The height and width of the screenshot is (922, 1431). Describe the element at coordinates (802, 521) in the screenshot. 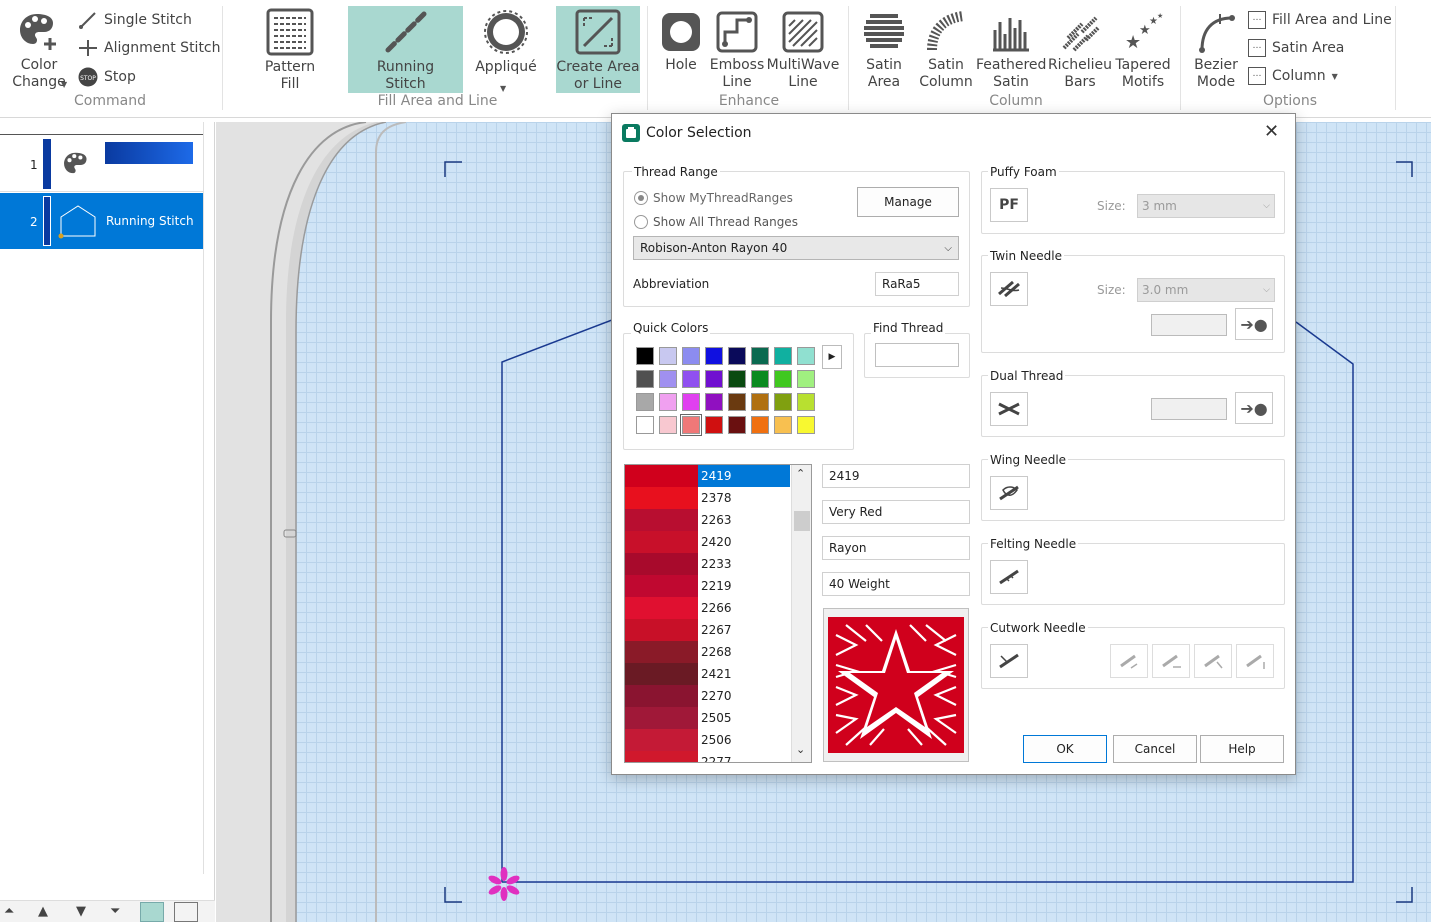

I see `scroll-thumb` at that location.